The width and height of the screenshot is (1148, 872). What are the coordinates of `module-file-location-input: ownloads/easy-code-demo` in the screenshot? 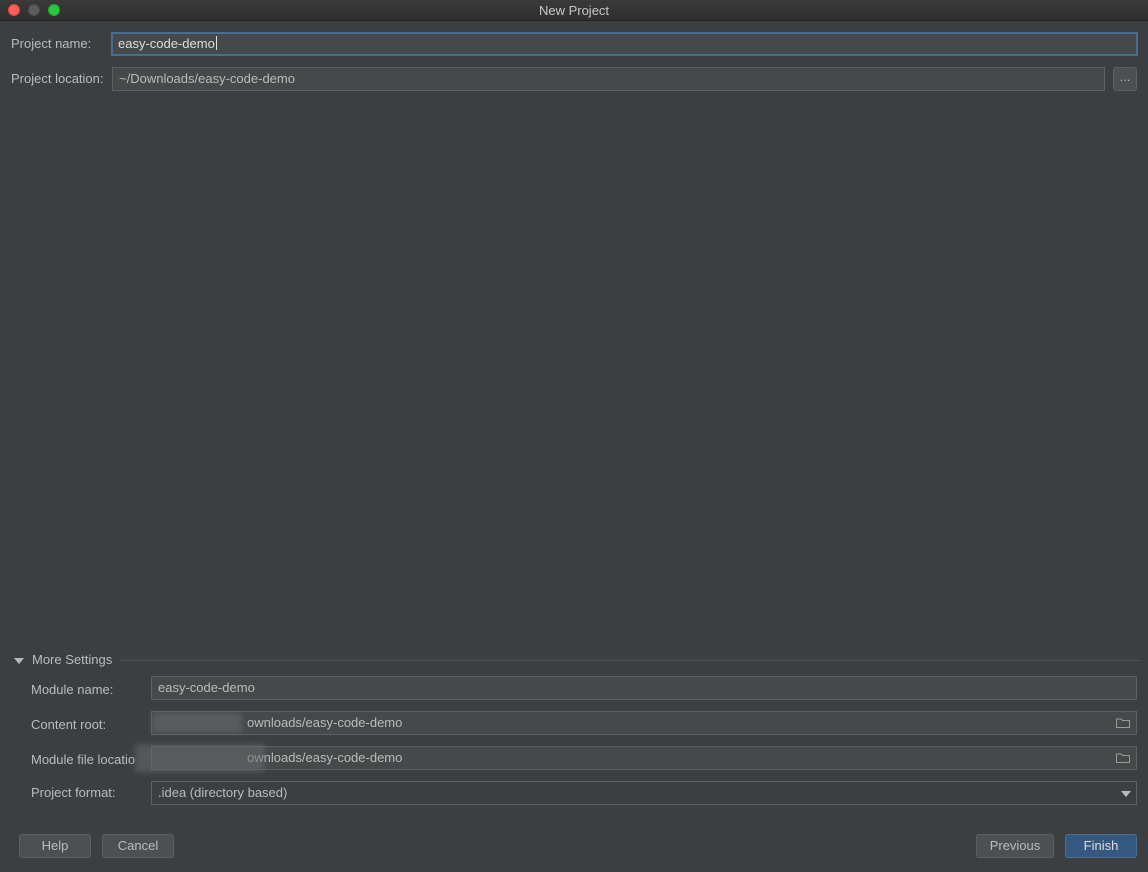 It's located at (644, 758).